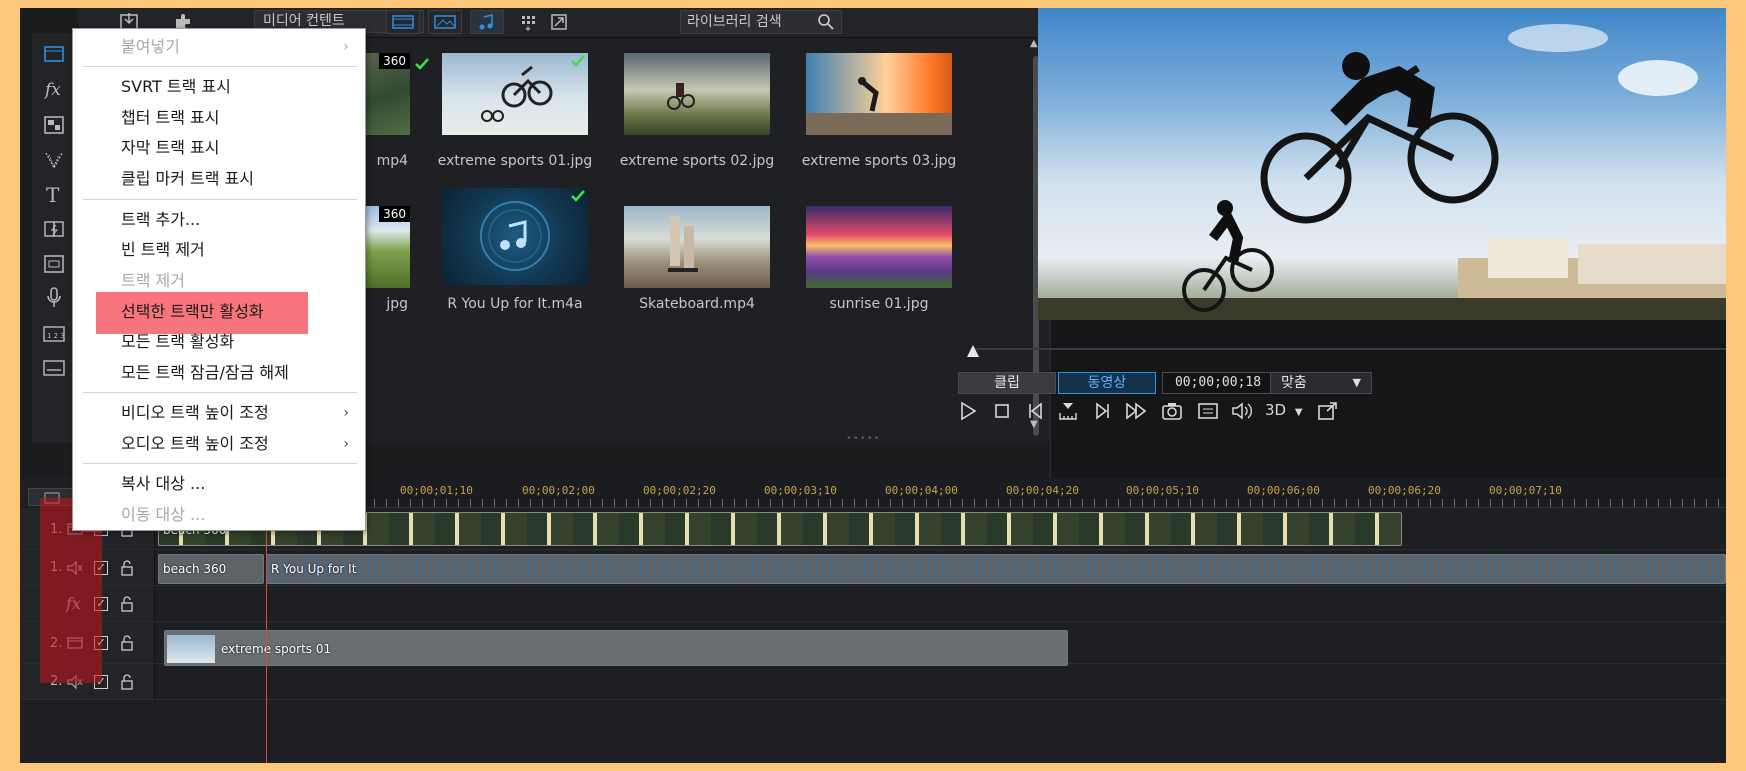  What do you see at coordinates (220, 342) in the screenshot?
I see `menu-item-enable-all-tracks: 모든 트랙 활성화` at bounding box center [220, 342].